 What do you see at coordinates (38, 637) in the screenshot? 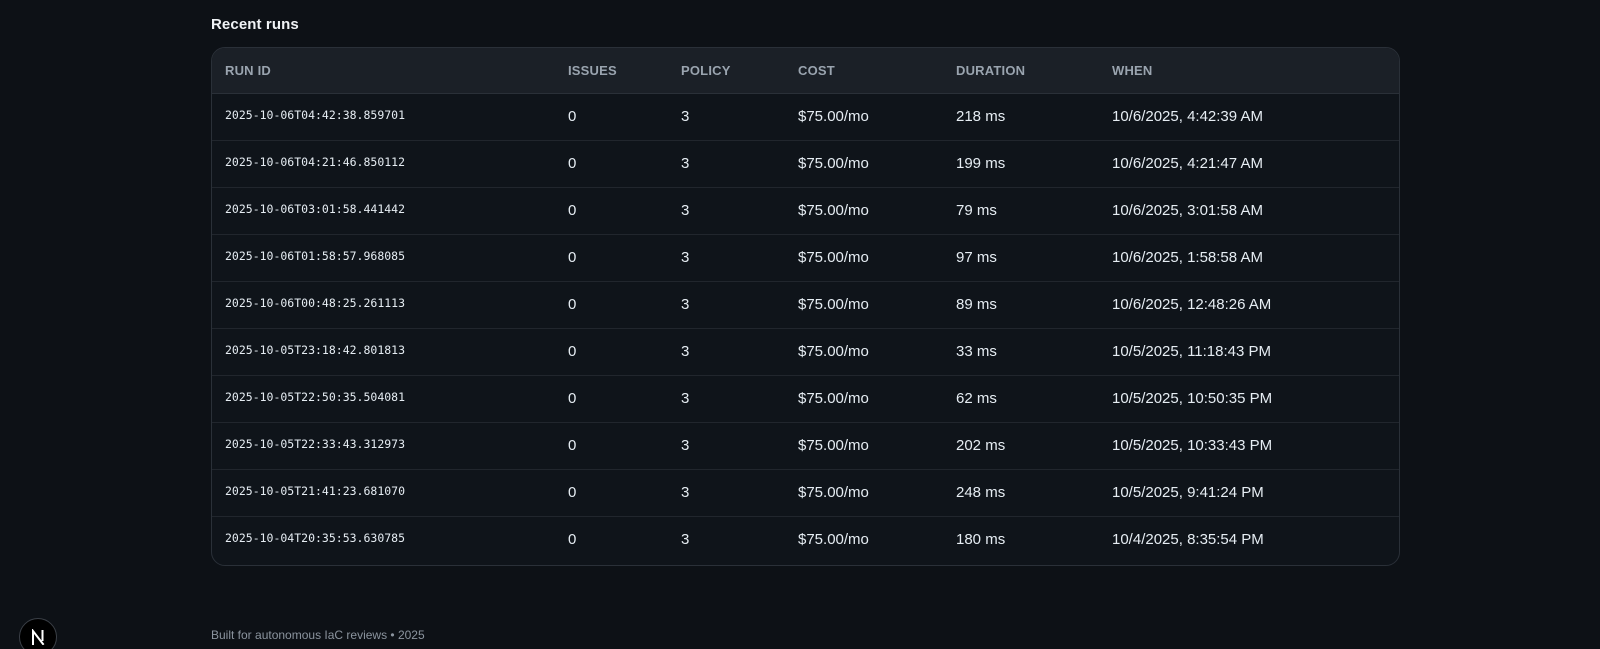
I see `nextjs-logo-icon` at bounding box center [38, 637].